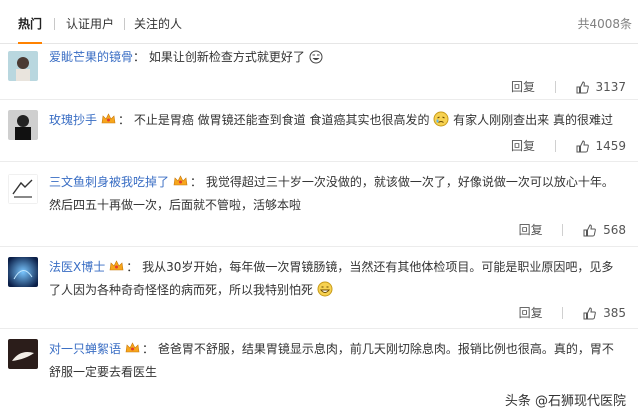  I want to click on comment-username: 对一只蝉絮语, so click(85, 349).